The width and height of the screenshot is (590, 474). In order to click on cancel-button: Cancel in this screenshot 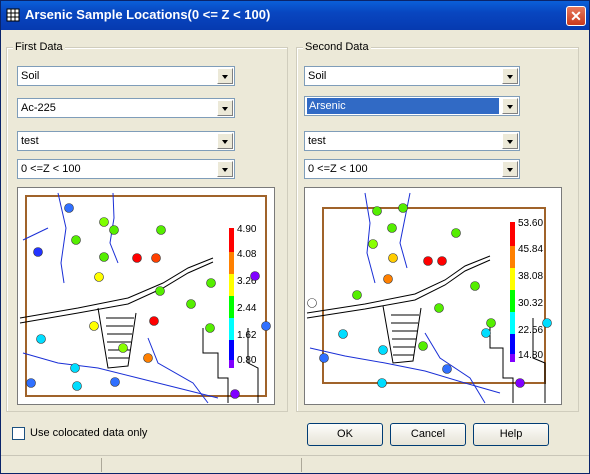, I will do `click(428, 434)`.